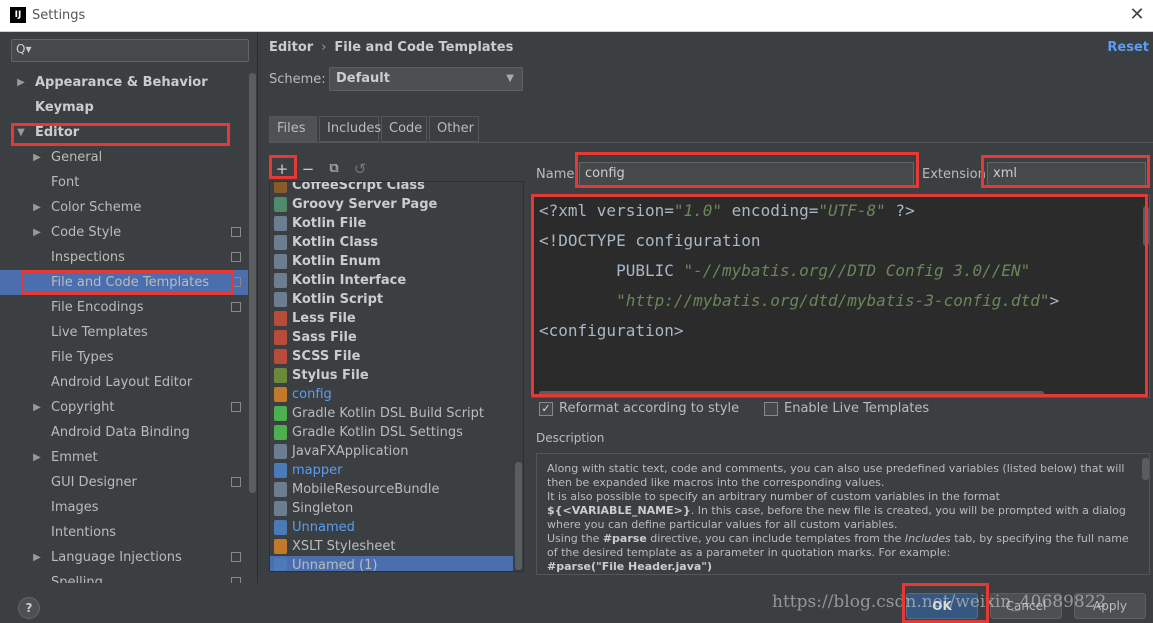 The width and height of the screenshot is (1153, 623). Describe the element at coordinates (124, 482) in the screenshot. I see `sidebar-item: GUI Designer` at that location.